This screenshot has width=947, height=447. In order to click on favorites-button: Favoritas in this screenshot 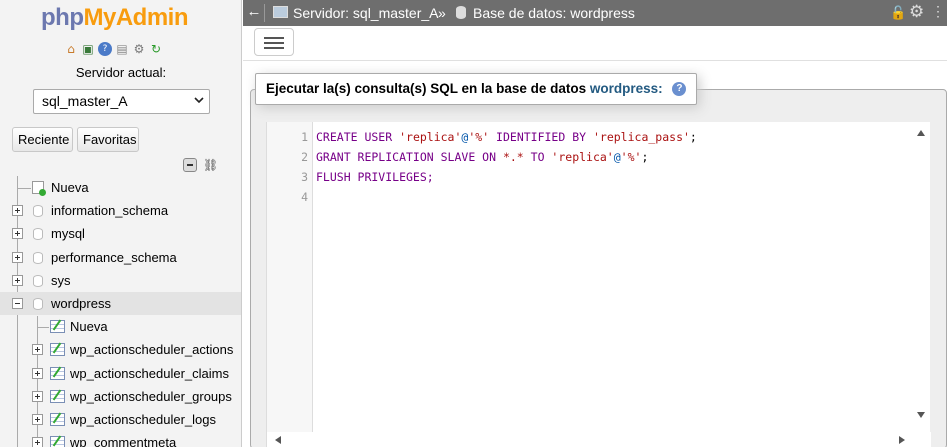, I will do `click(108, 139)`.